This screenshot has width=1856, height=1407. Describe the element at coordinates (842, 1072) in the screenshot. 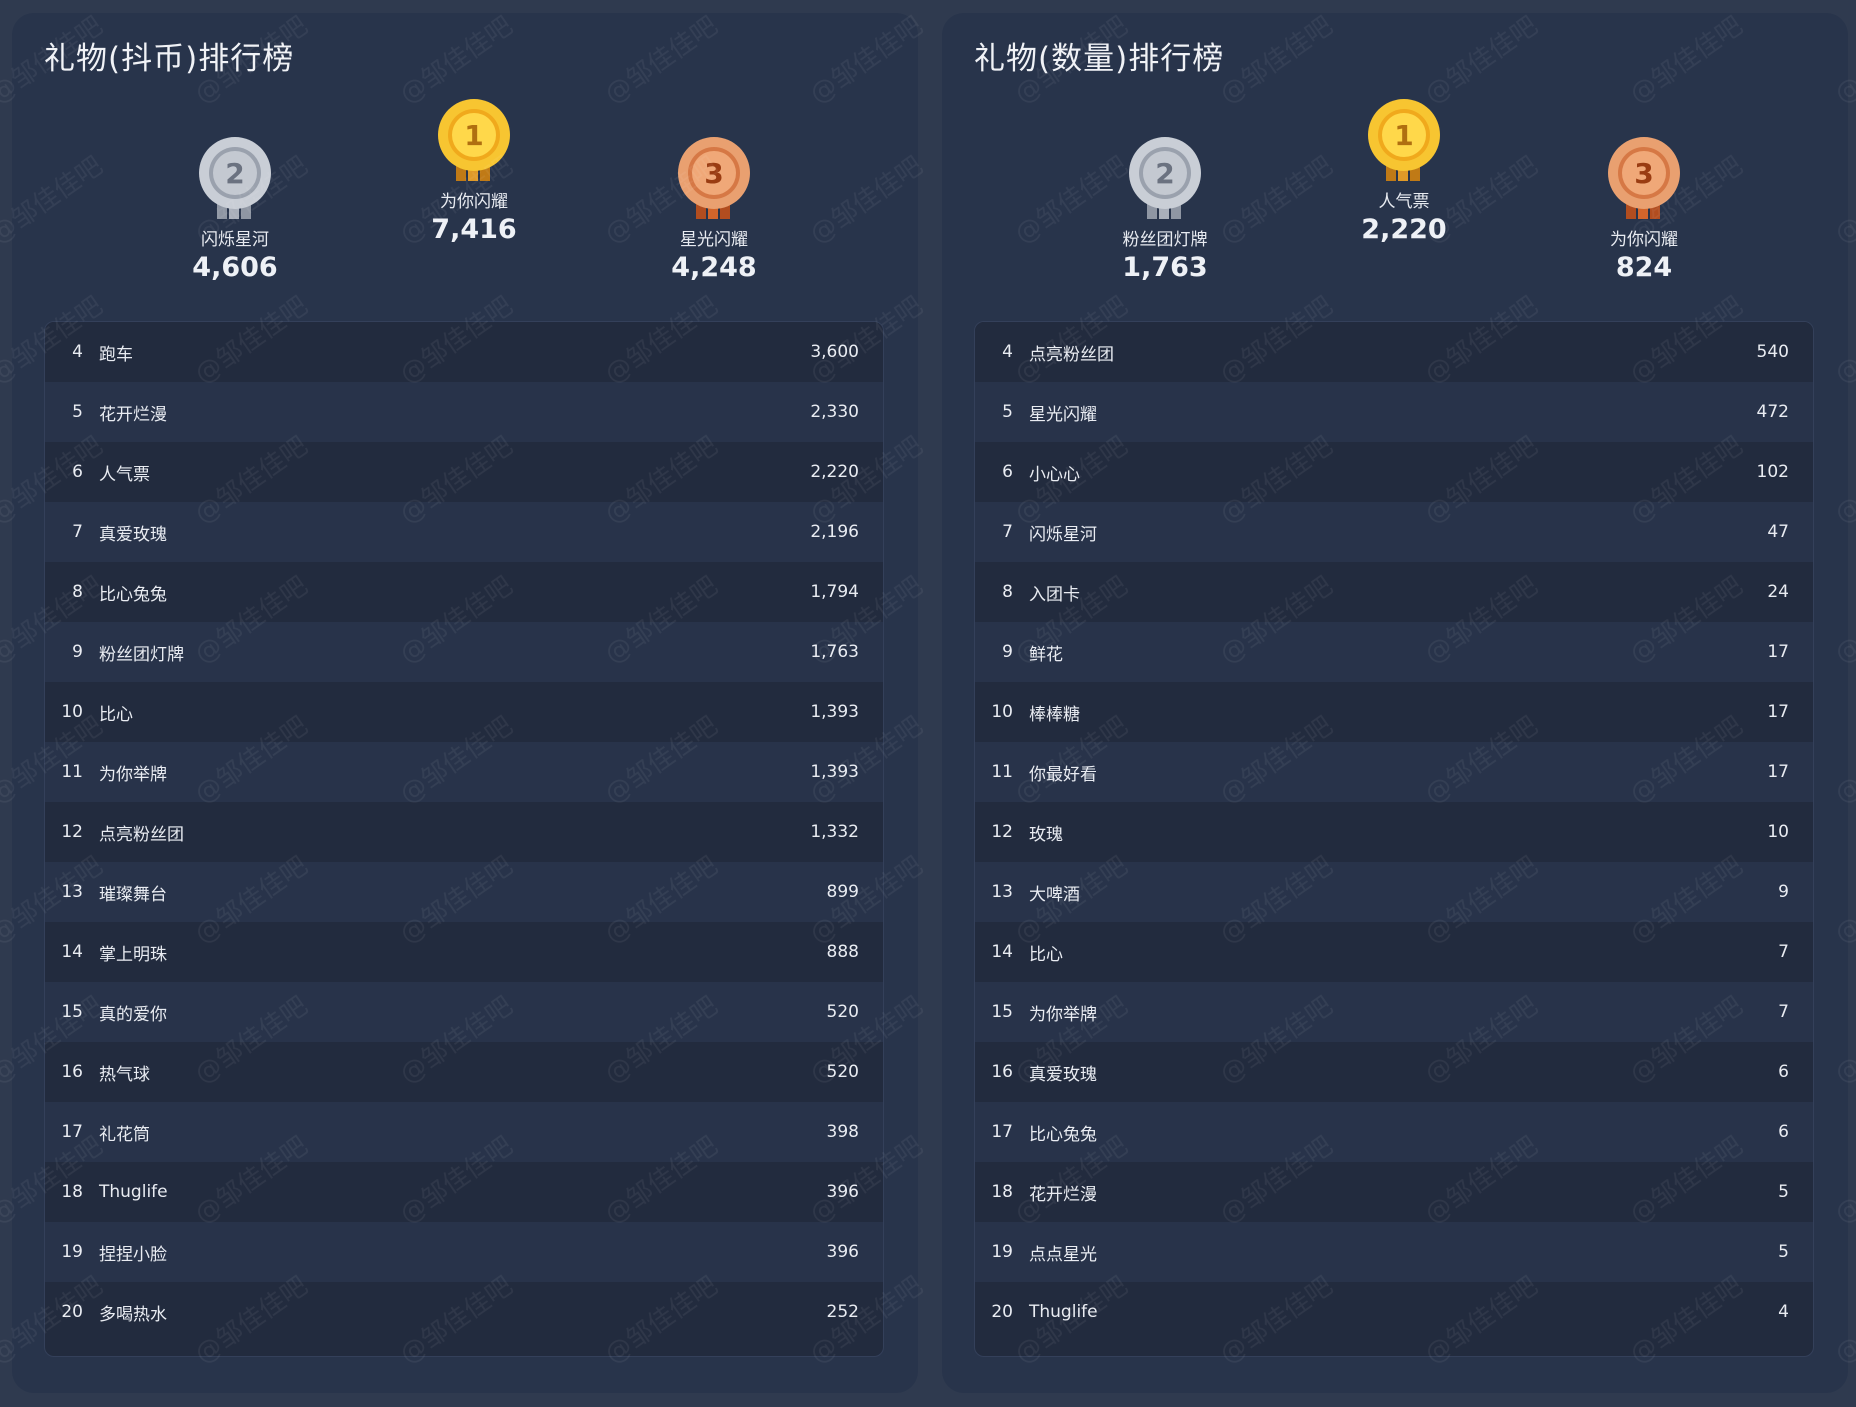

I see `row-gift-value: 520` at that location.